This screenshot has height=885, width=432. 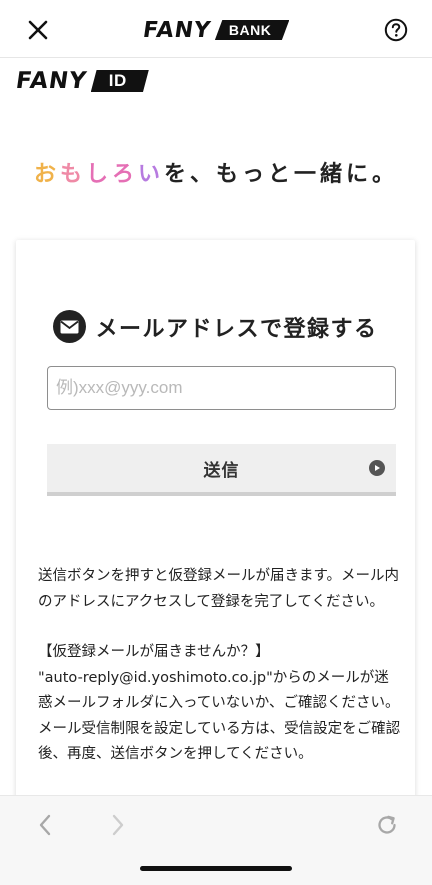 I want to click on tagline-part: い, so click(x=151, y=174).